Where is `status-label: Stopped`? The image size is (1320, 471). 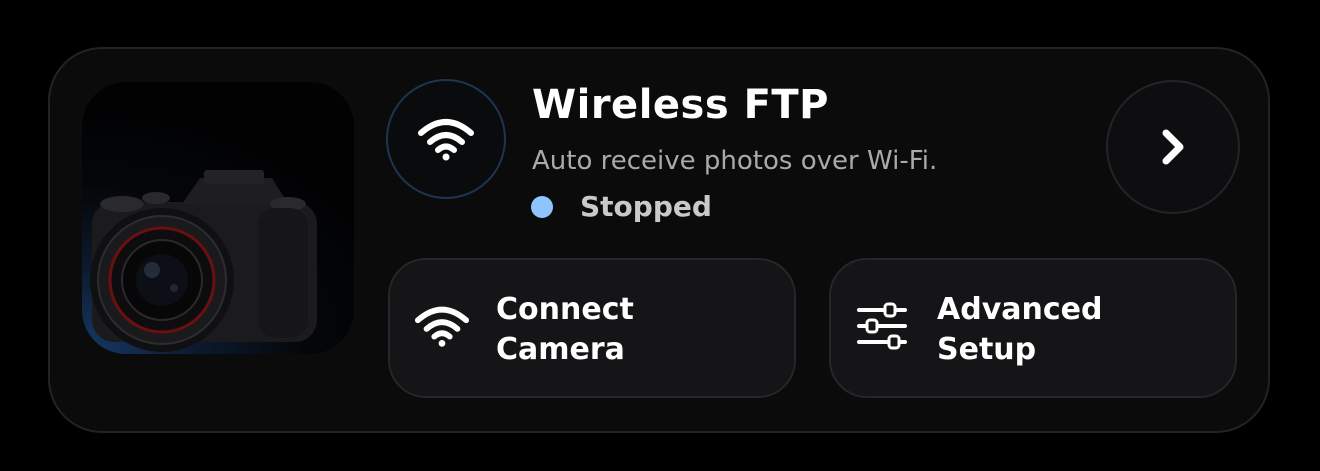
status-label: Stopped is located at coordinates (646, 206).